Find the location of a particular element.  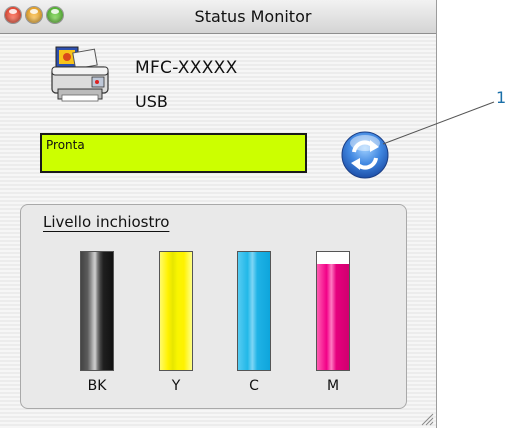

title-bar: Status Monitor is located at coordinates (218, 17).